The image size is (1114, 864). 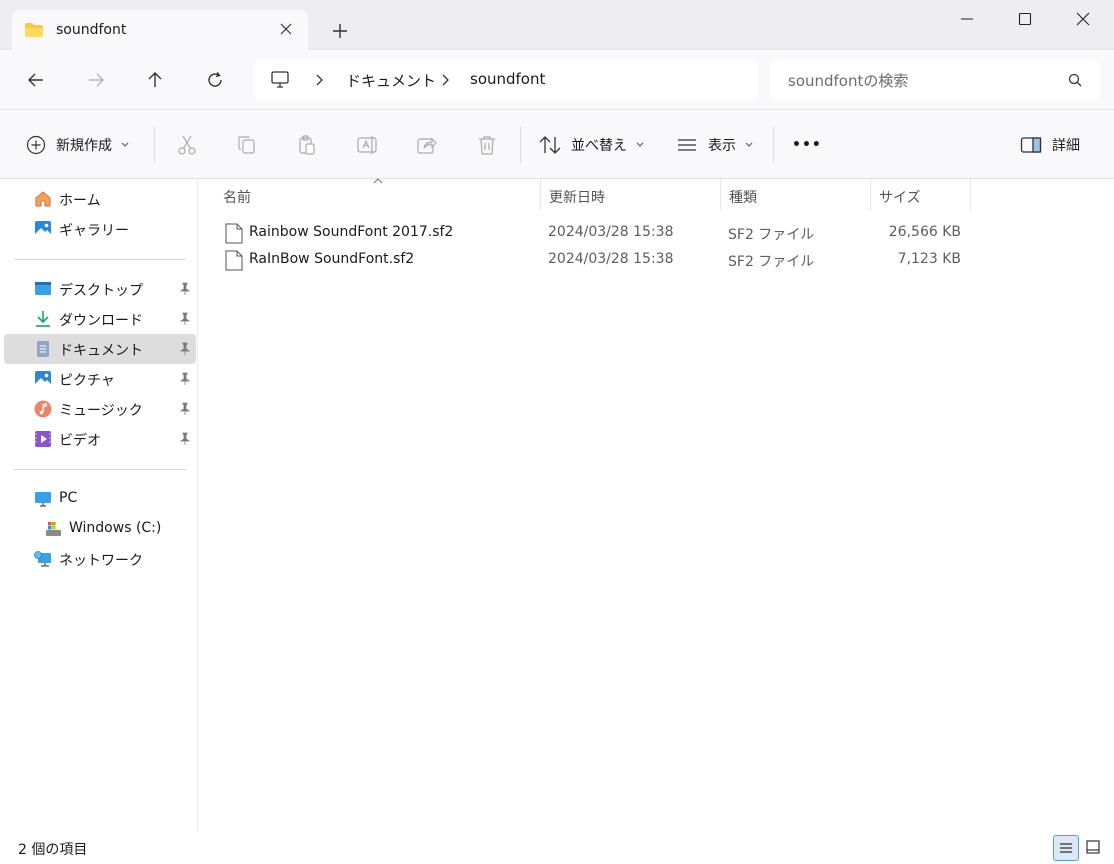 I want to click on maximize-icon, so click(x=1025, y=19).